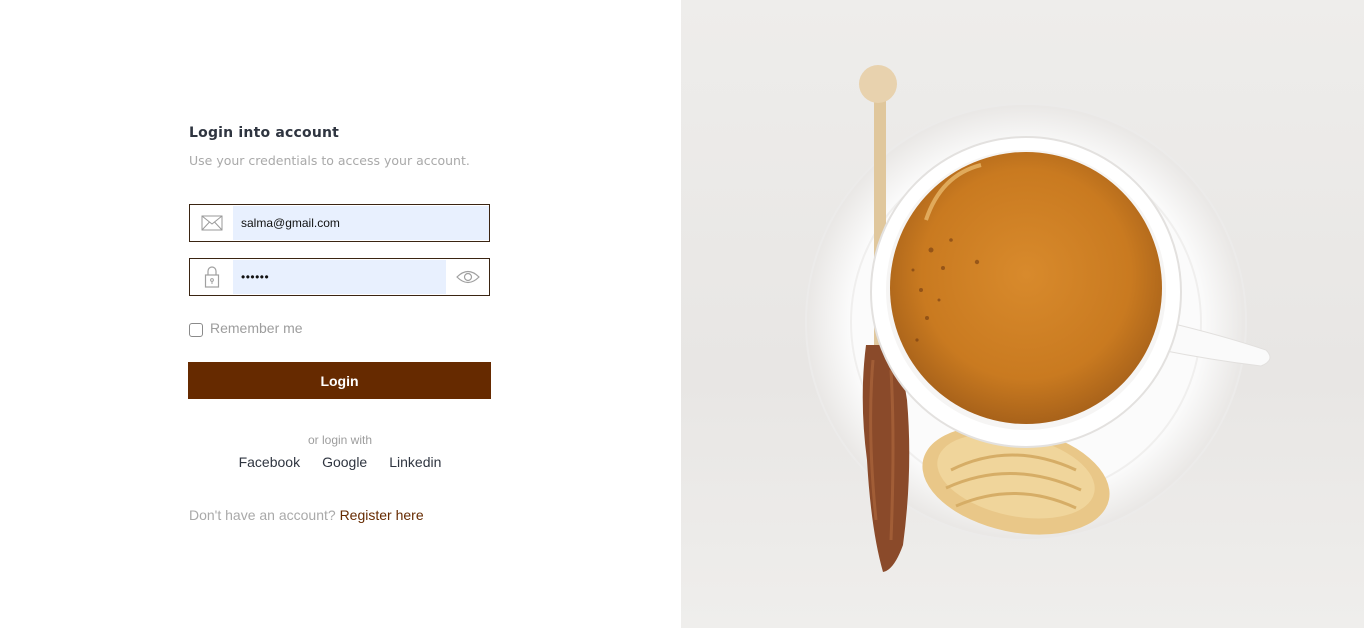 The image size is (1364, 628). What do you see at coordinates (415, 462) in the screenshot?
I see `linkedin-login-link: Linkedin` at bounding box center [415, 462].